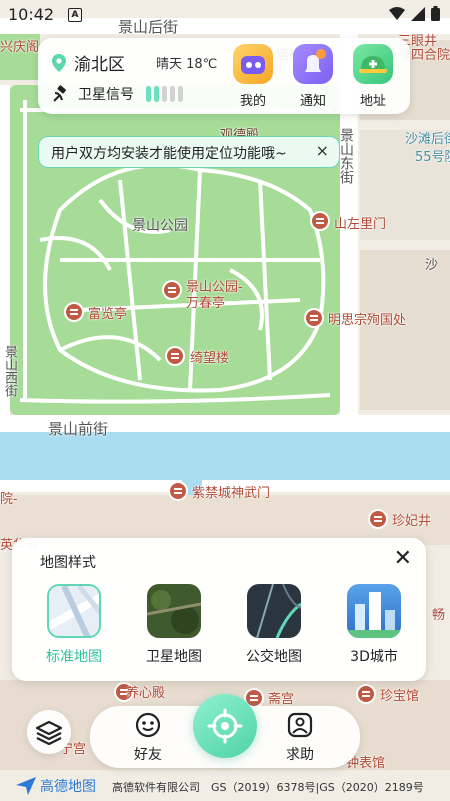 The width and height of the screenshot is (450, 801). What do you see at coordinates (225, 15) in the screenshot?
I see `status-bar: 10:42 A` at bounding box center [225, 15].